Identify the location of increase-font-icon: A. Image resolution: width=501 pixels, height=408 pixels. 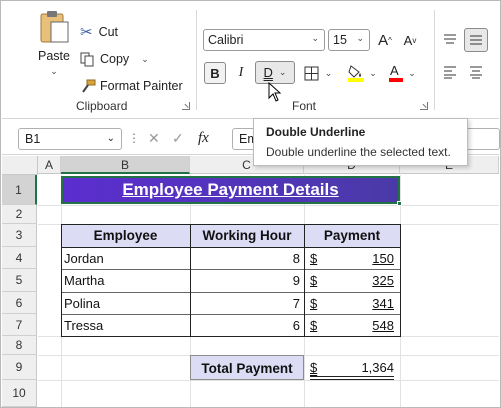
(383, 40).